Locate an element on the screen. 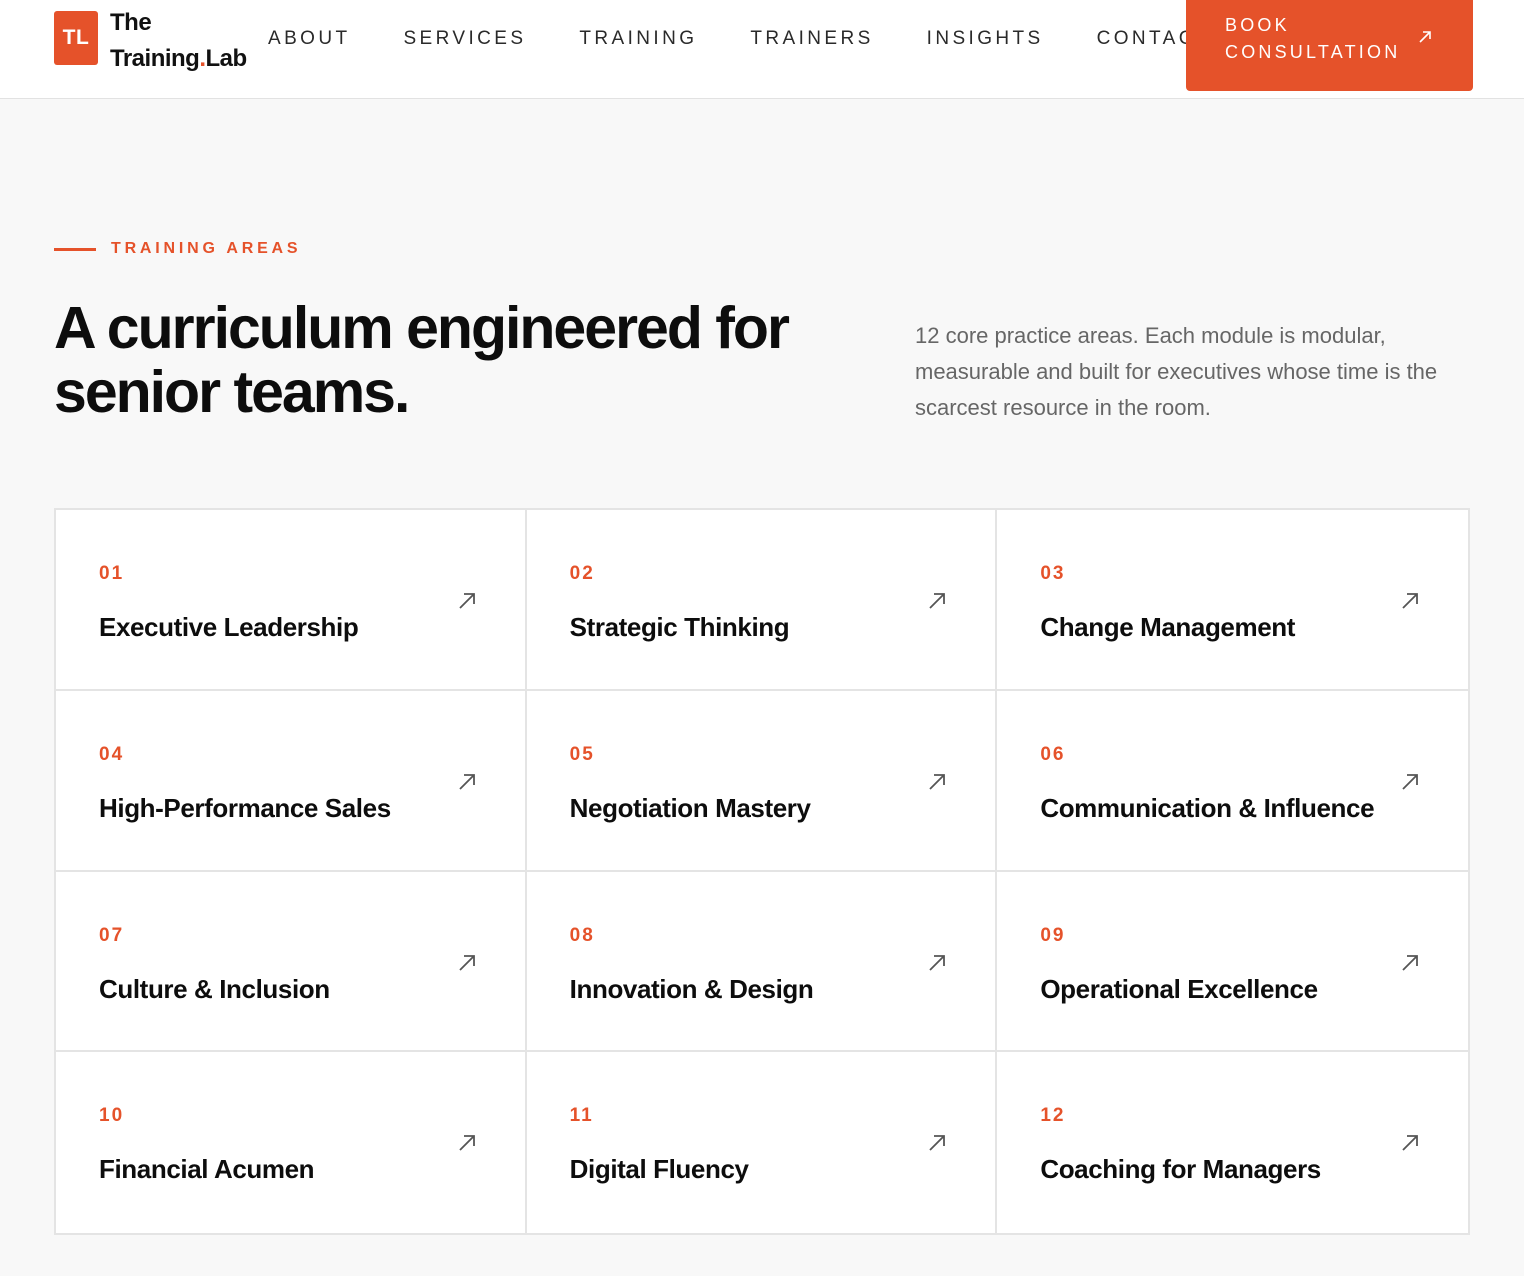 The image size is (1524, 1276). card-title: Financial Acumen is located at coordinates (207, 1169).